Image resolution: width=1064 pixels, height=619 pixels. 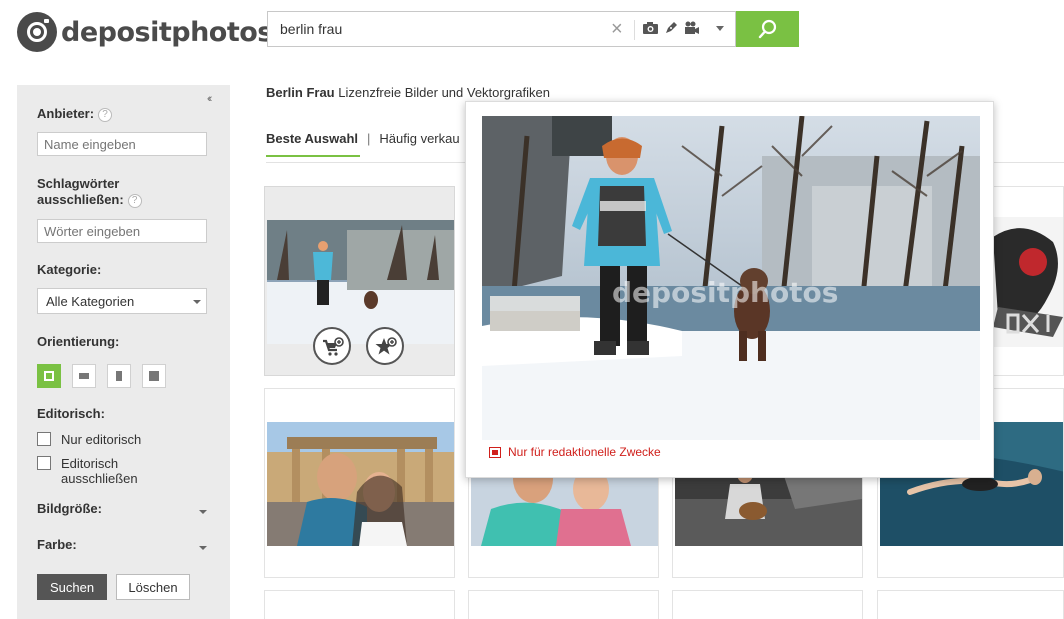 What do you see at coordinates (433, 29) in the screenshot?
I see `search-input` at bounding box center [433, 29].